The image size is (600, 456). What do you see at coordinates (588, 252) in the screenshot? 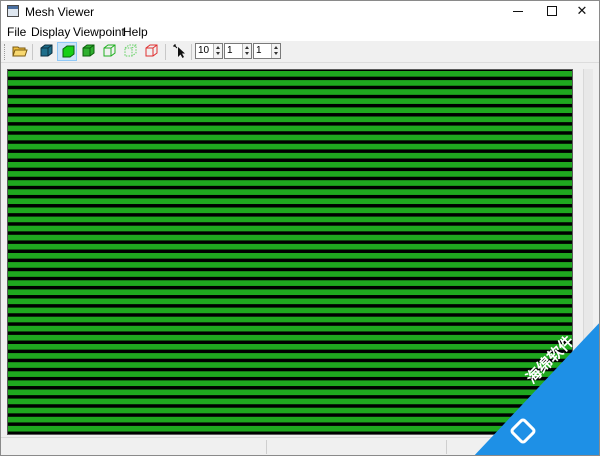
I see `vertical-scrollbar` at bounding box center [588, 252].